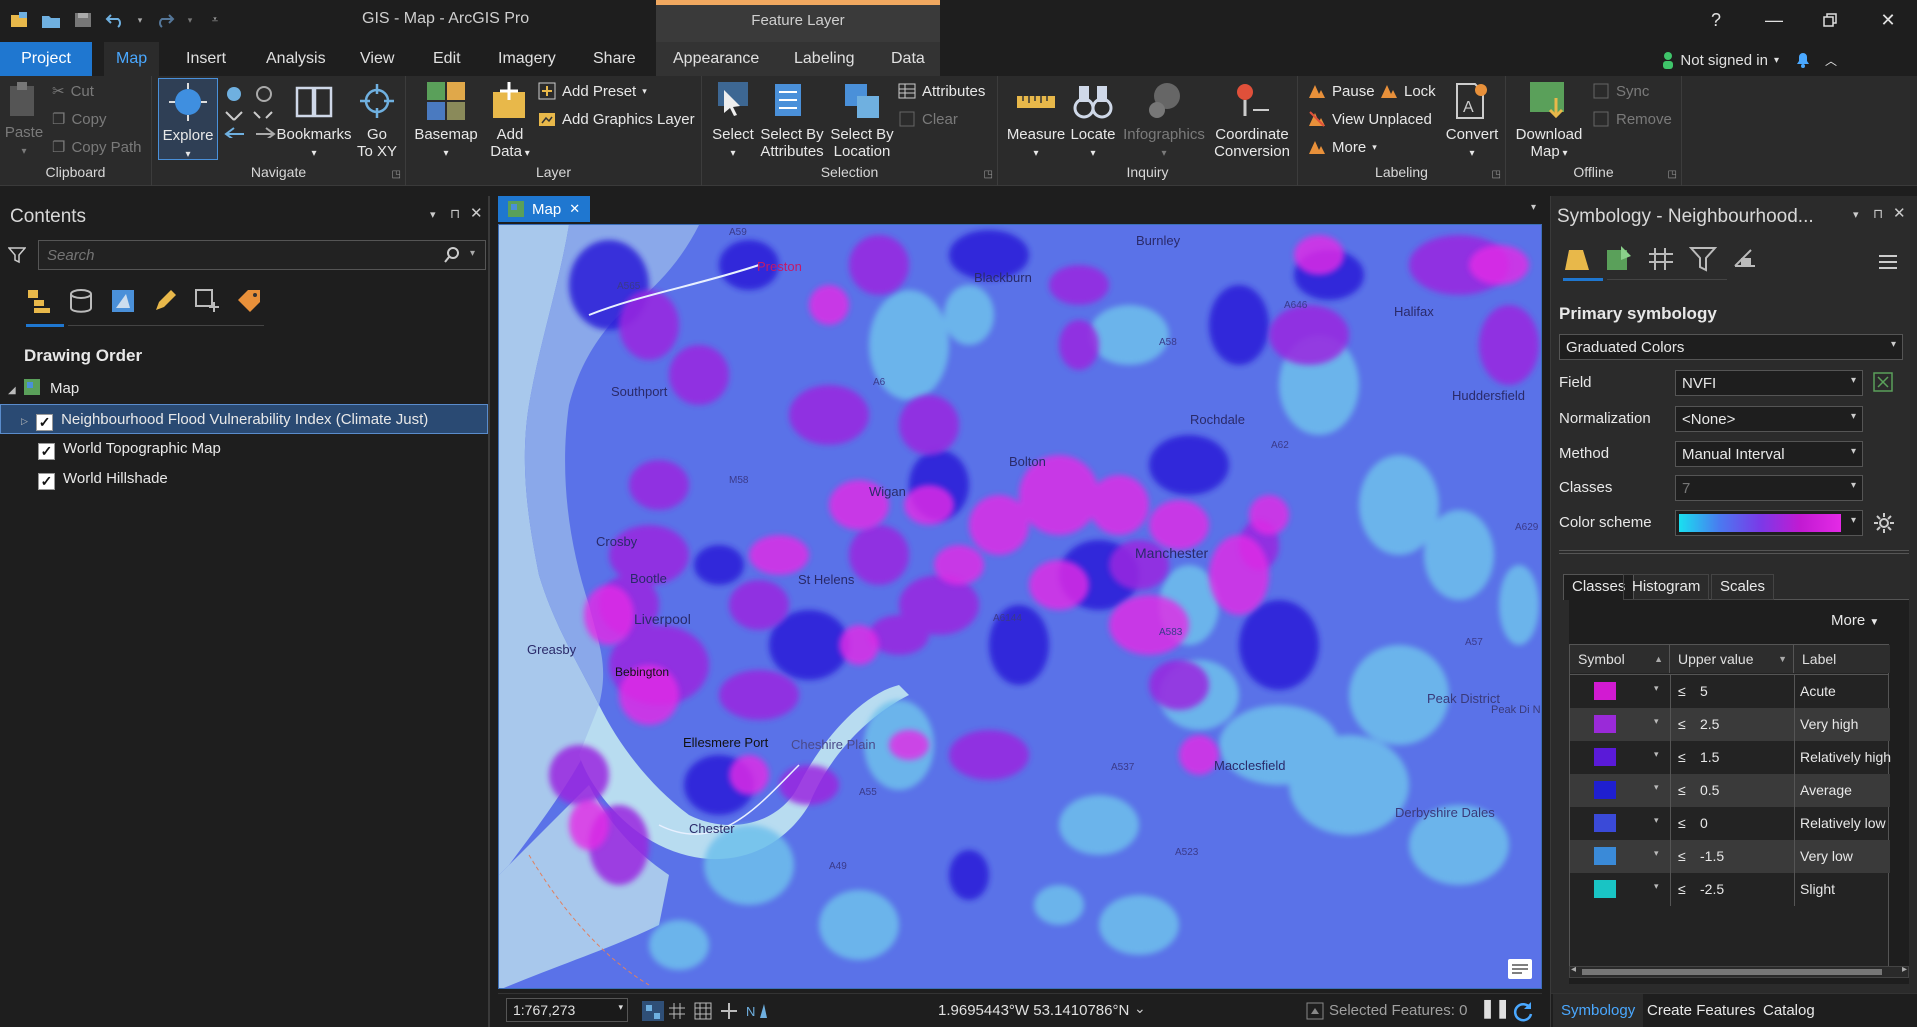 The width and height of the screenshot is (1917, 1027). What do you see at coordinates (165, 20) in the screenshot?
I see `redo-icon` at bounding box center [165, 20].